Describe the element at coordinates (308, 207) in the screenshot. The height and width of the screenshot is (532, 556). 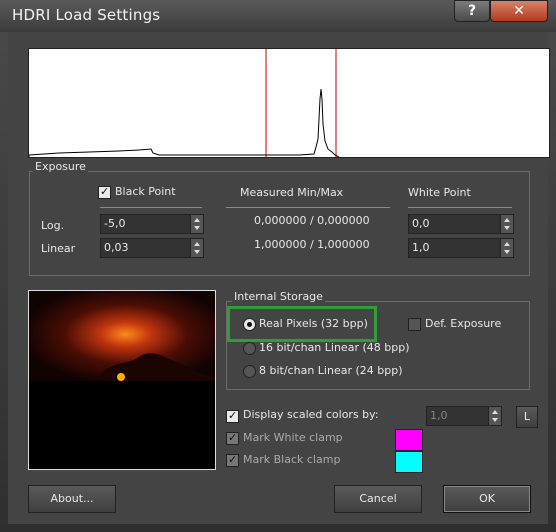
I see `measured-divider` at that location.